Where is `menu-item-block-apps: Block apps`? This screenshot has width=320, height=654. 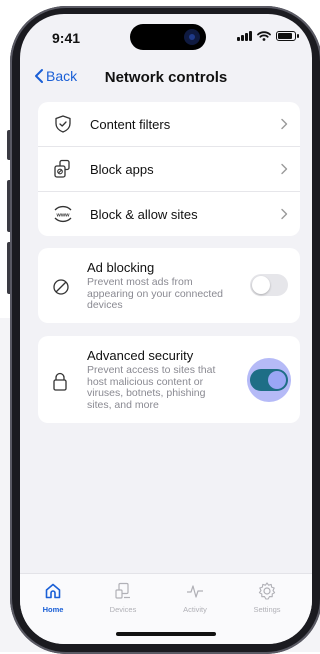 menu-item-block-apps: Block apps is located at coordinates (169, 168).